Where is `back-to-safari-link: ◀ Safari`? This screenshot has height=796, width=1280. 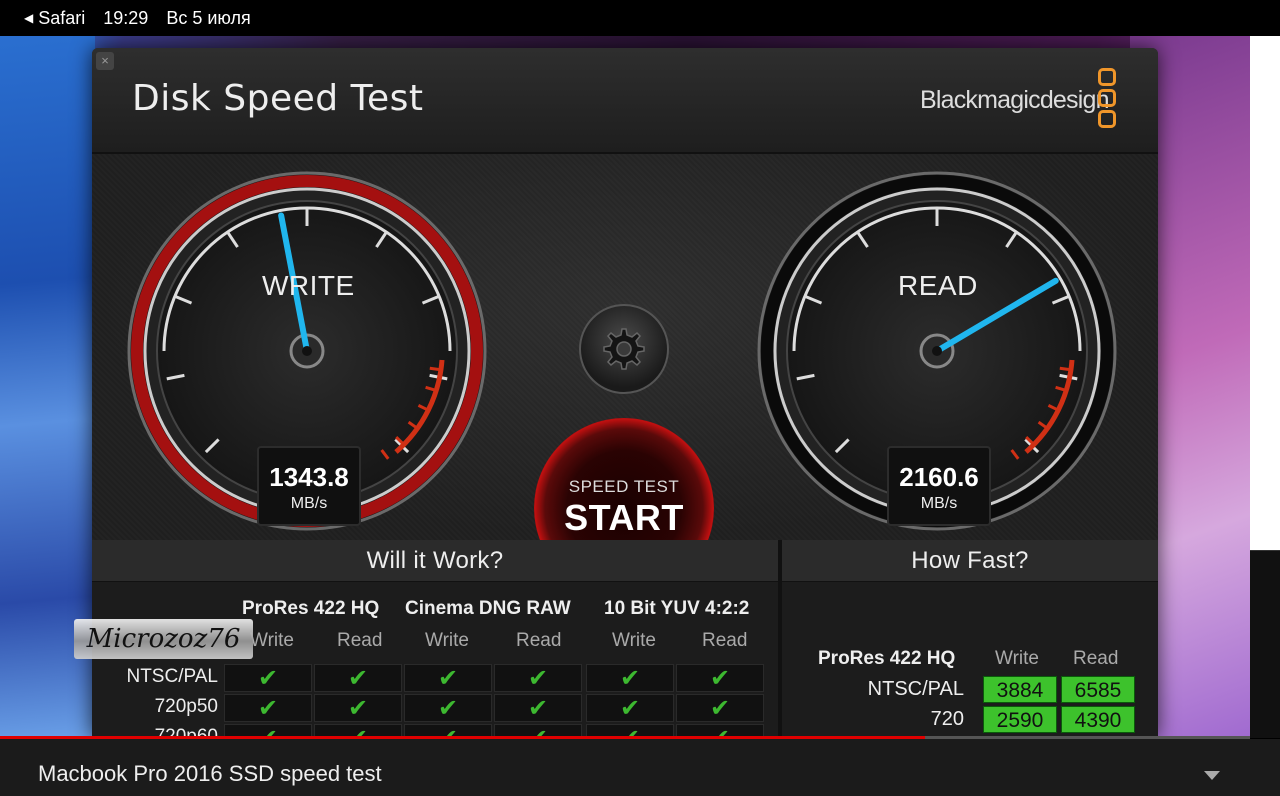 back-to-safari-link: ◀ Safari is located at coordinates (54, 18).